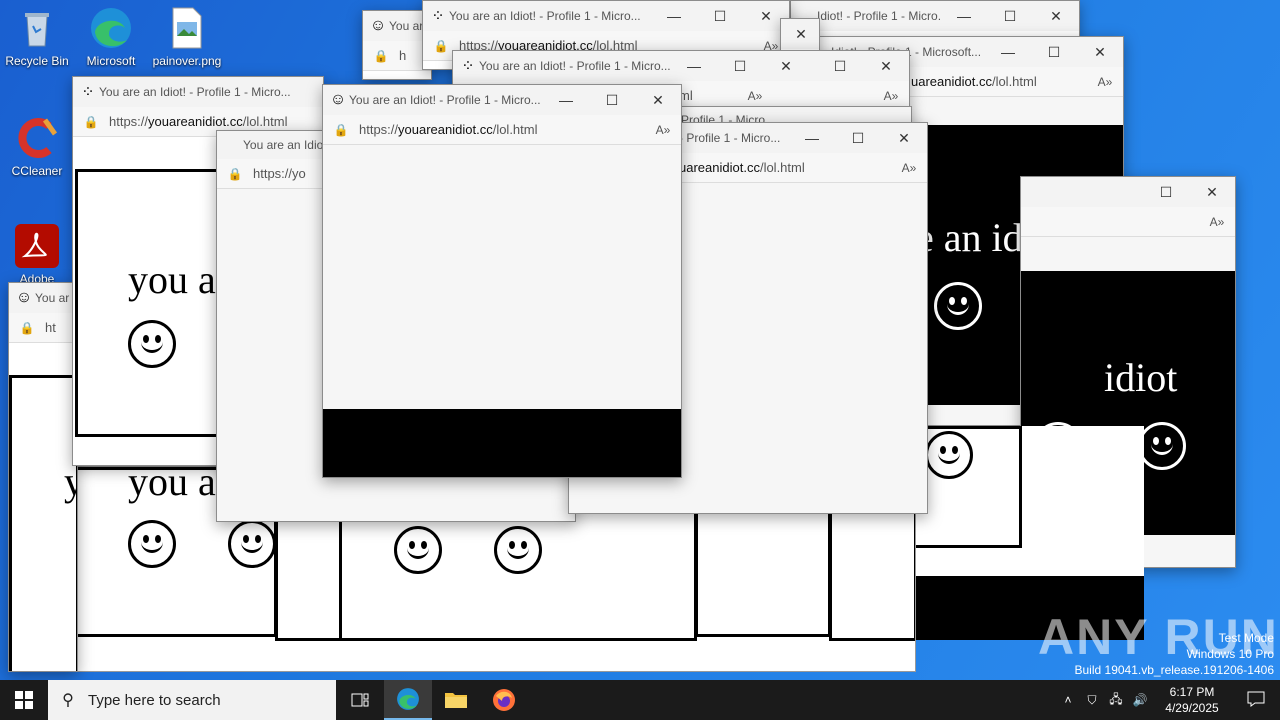 This screenshot has height=720, width=1280. I want to click on system-tray: ˄ ⛉ 🖧 🔊 6:17 PM 4/29/2025, so click(1168, 700).